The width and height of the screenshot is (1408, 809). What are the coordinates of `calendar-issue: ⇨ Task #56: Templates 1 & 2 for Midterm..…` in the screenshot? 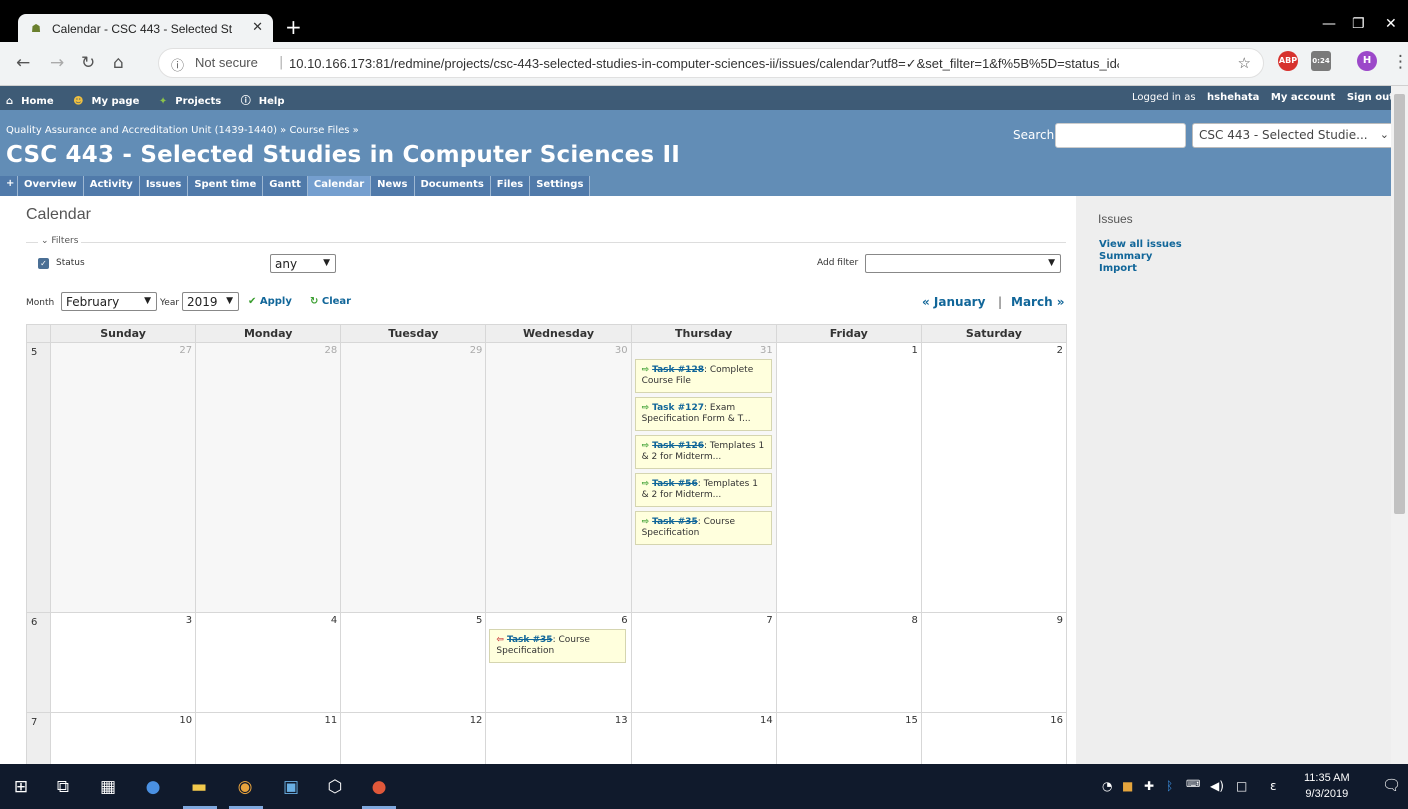 It's located at (703, 490).